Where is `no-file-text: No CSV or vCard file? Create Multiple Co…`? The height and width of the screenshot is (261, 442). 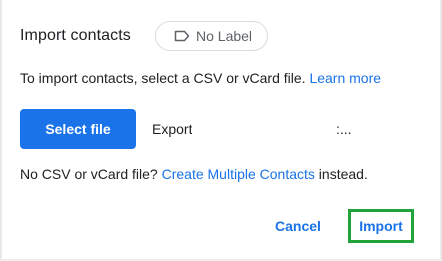
no-file-text: No CSV or vCard file? Create Multiple Co… is located at coordinates (194, 174).